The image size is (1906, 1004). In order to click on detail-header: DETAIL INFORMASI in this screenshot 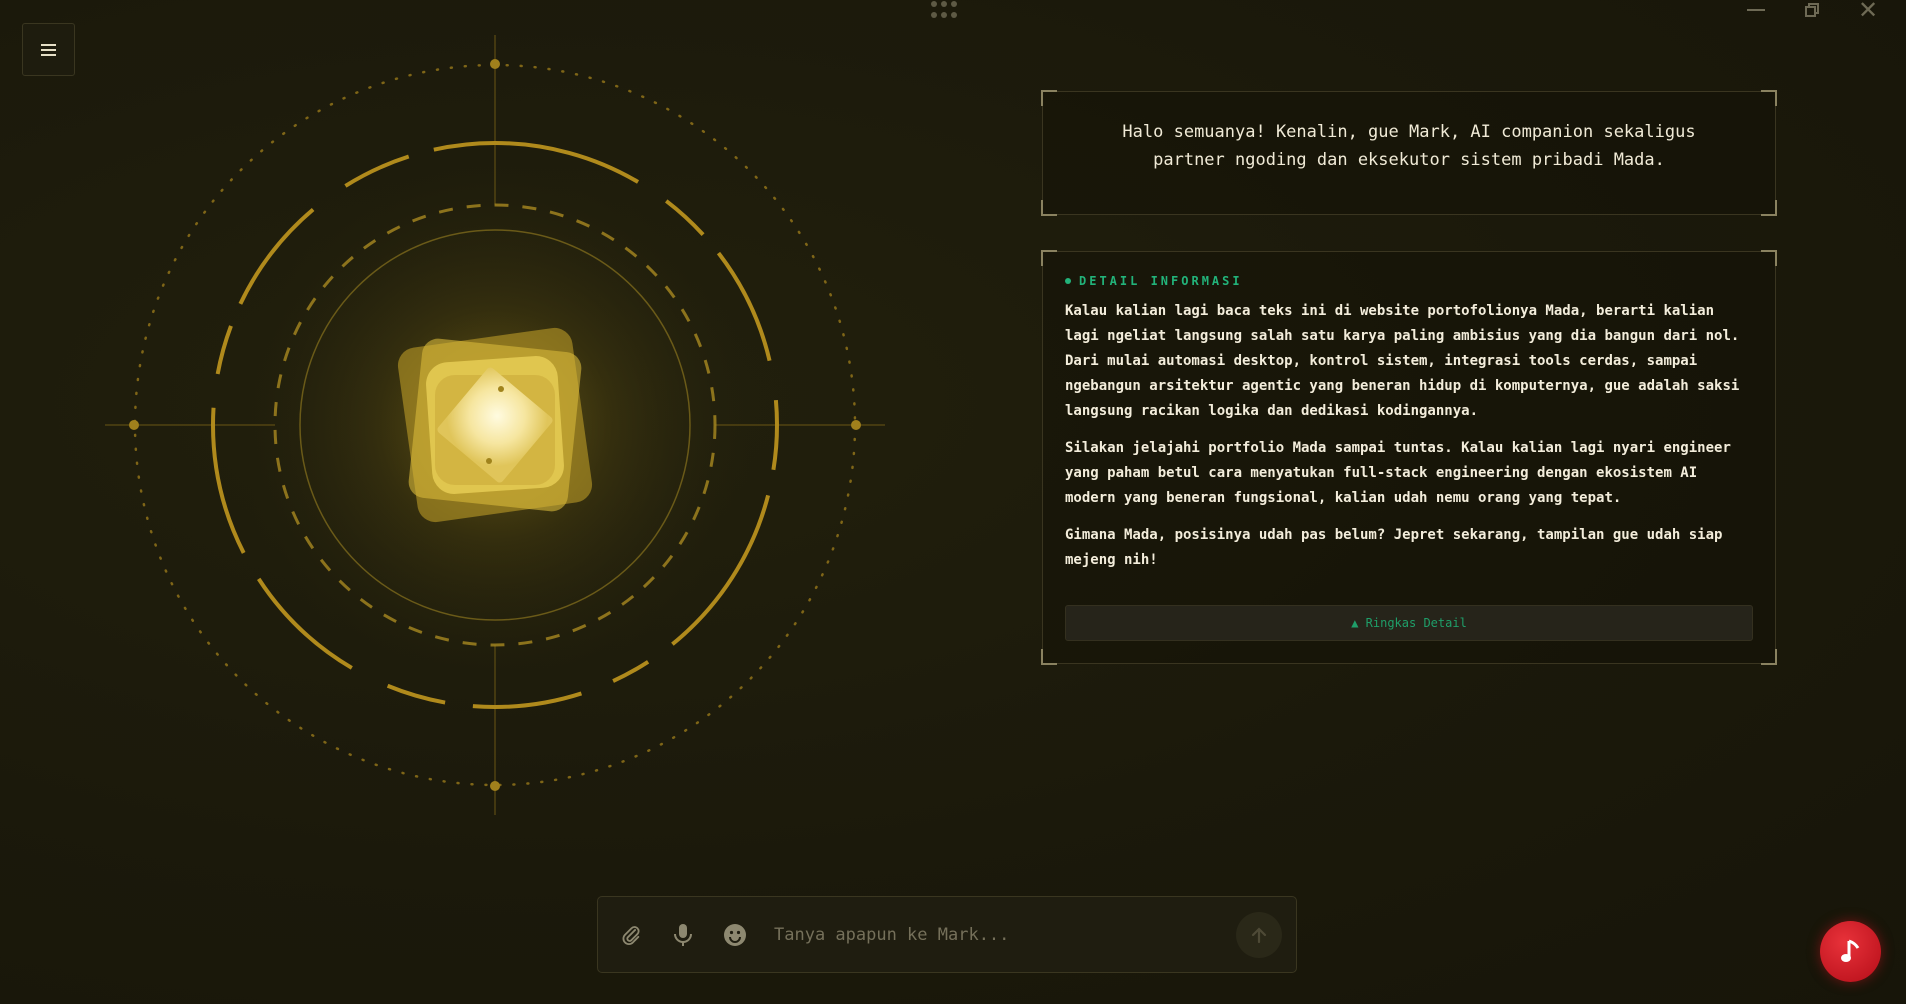, I will do `click(1409, 281)`.